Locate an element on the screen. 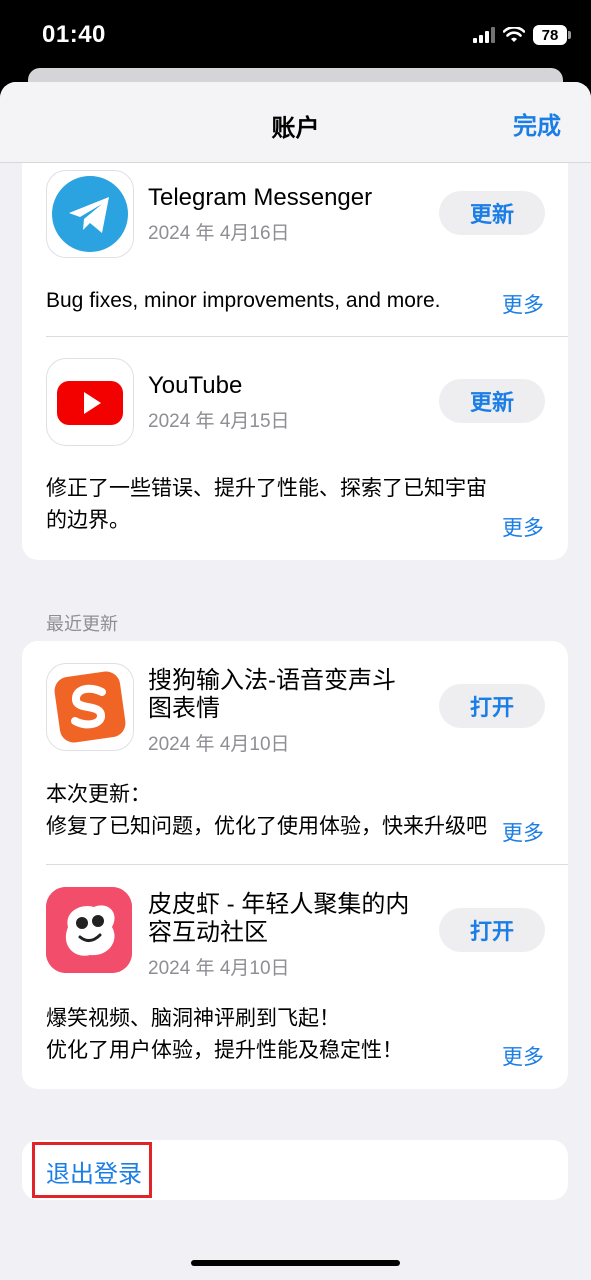  app-name: YouTube is located at coordinates (195, 385).